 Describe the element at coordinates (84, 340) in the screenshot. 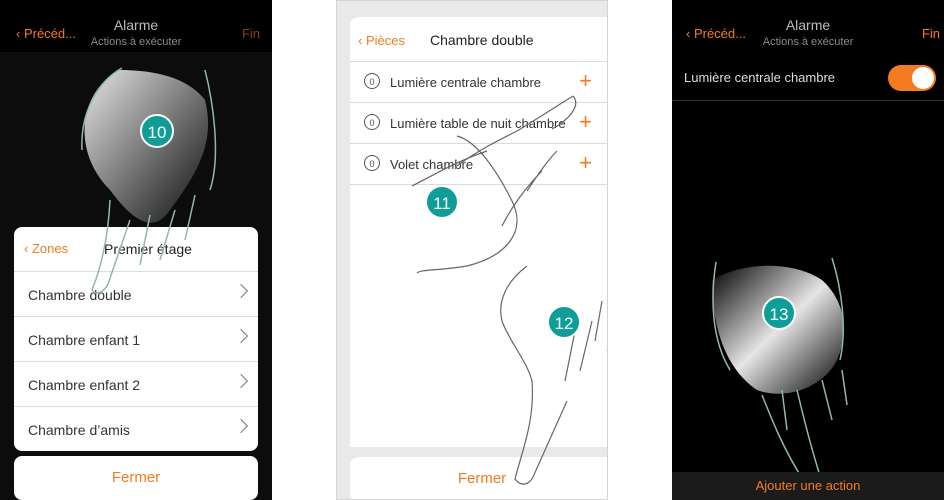

I see `room-label: Chambre enfant 1` at that location.